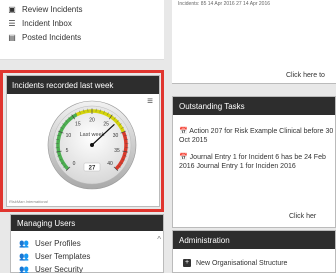  I want to click on plus-icon: +, so click(187, 263).